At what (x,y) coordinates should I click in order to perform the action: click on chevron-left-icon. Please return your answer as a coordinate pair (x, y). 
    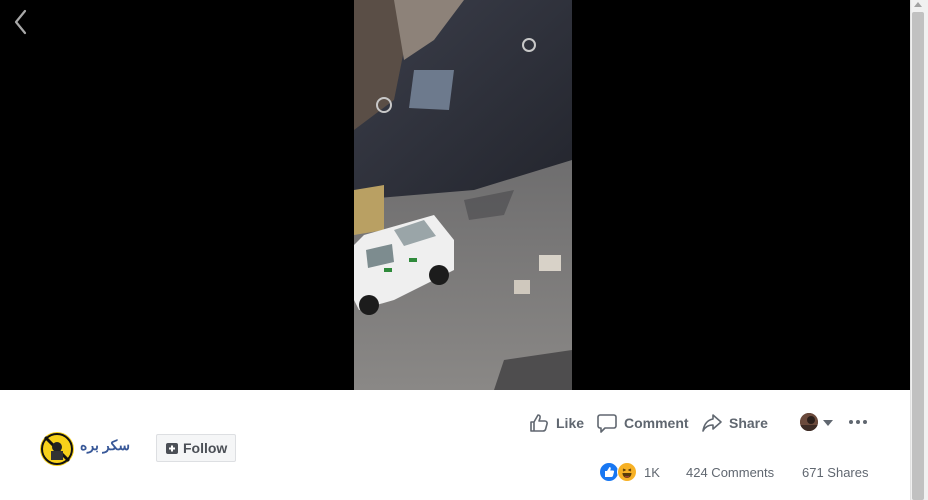
    Looking at the image, I should click on (20, 22).